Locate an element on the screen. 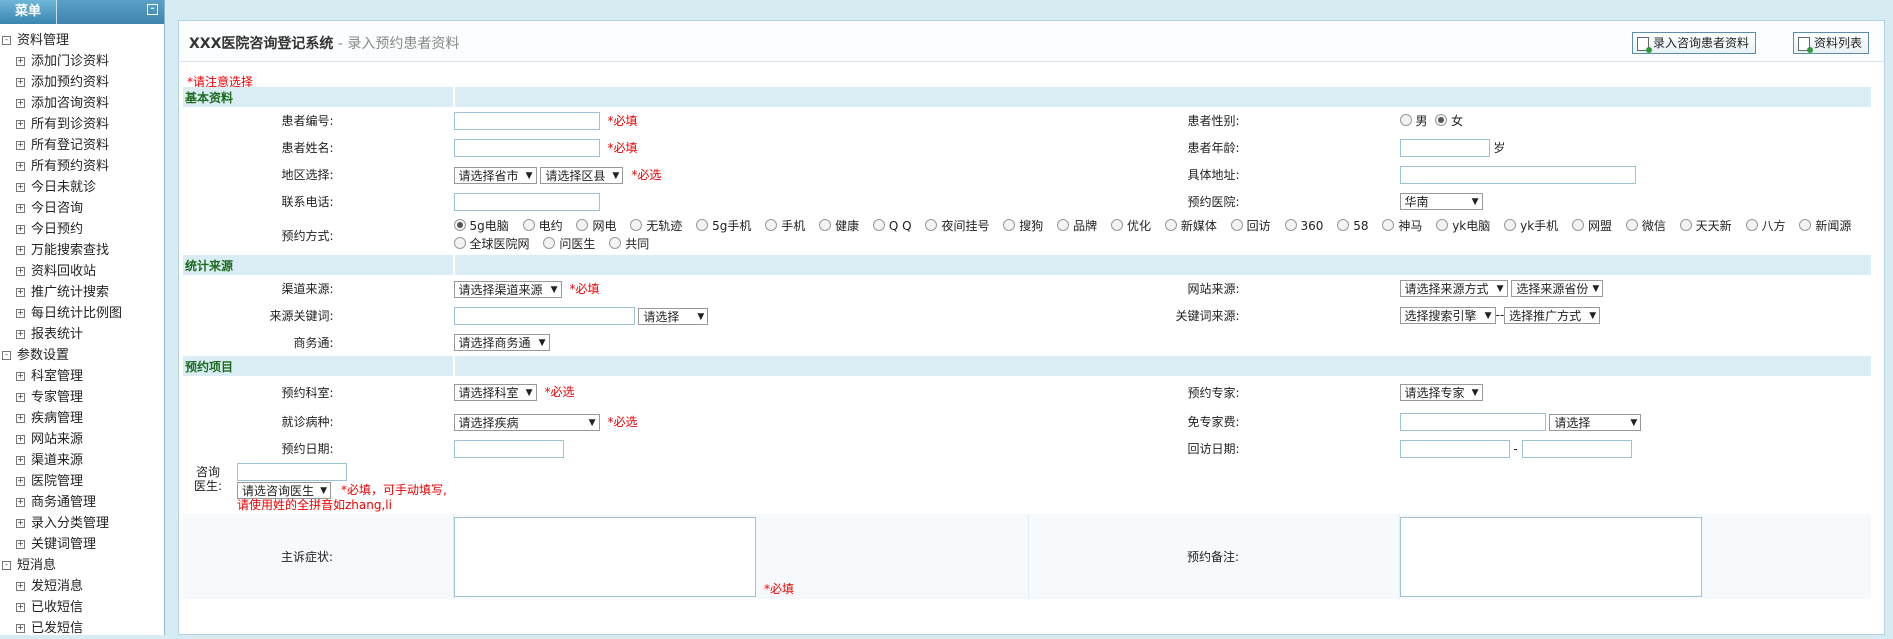  method-option: 新媒体 is located at coordinates (1190, 226).